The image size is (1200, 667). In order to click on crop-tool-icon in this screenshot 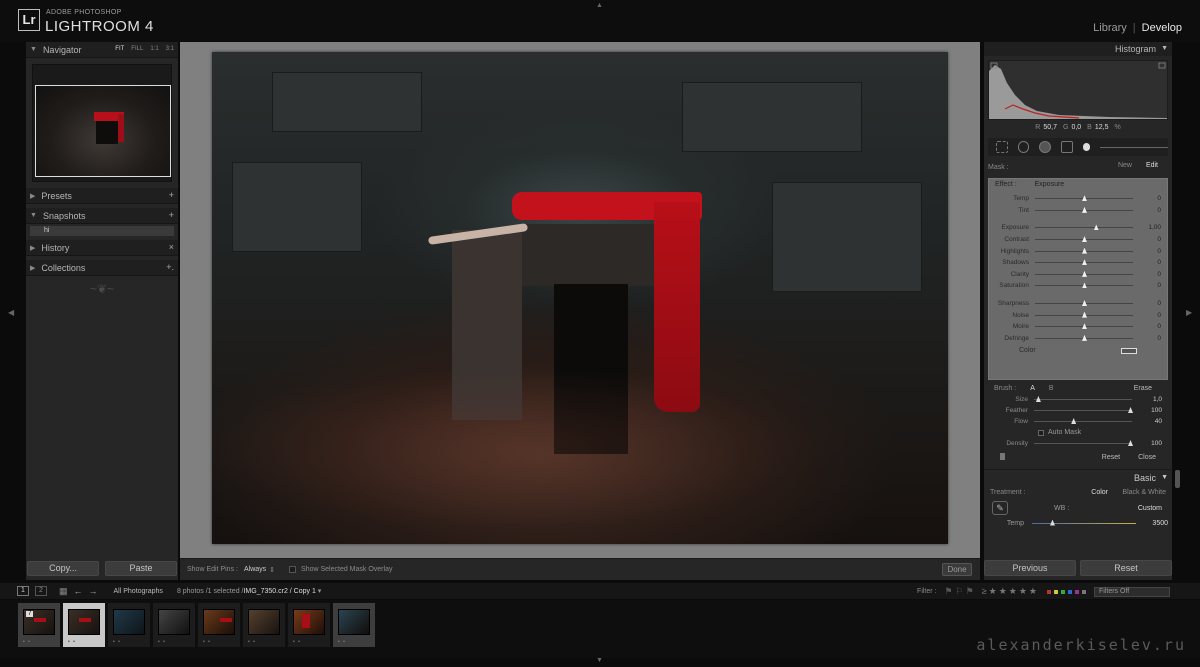, I will do `click(1002, 147)`.